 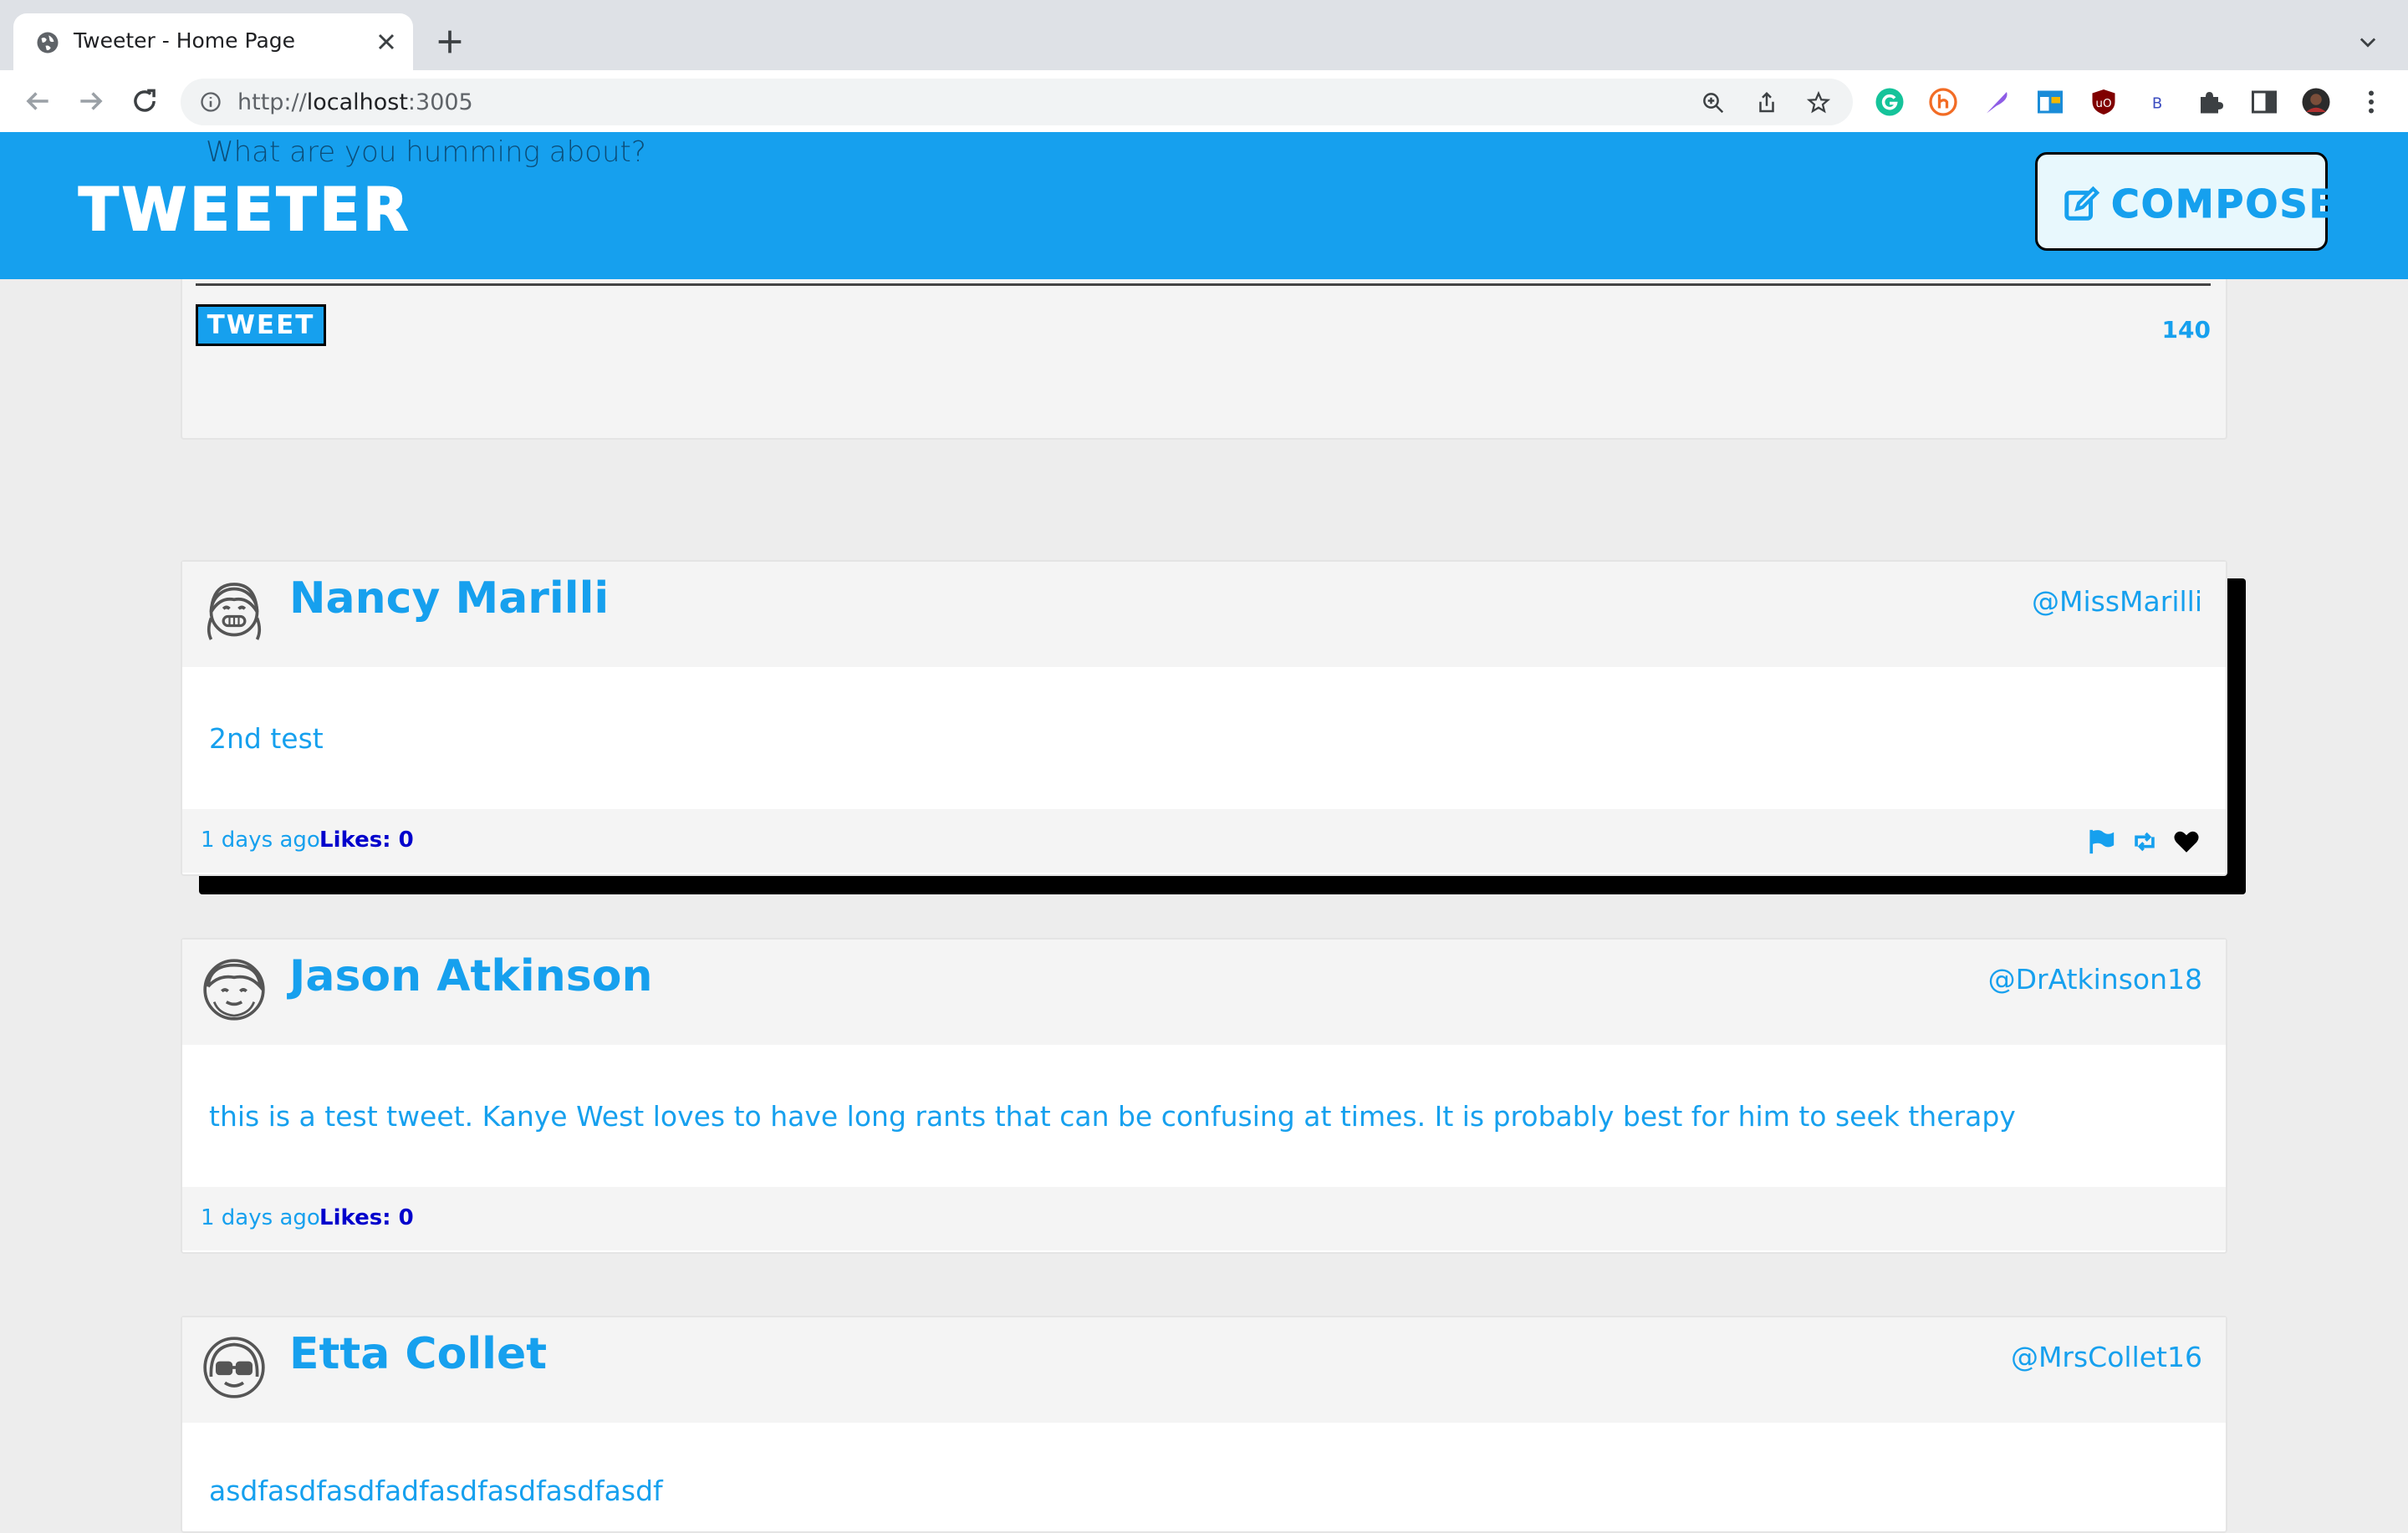 What do you see at coordinates (261, 325) in the screenshot?
I see `tweet-submit-button: TWEET` at bounding box center [261, 325].